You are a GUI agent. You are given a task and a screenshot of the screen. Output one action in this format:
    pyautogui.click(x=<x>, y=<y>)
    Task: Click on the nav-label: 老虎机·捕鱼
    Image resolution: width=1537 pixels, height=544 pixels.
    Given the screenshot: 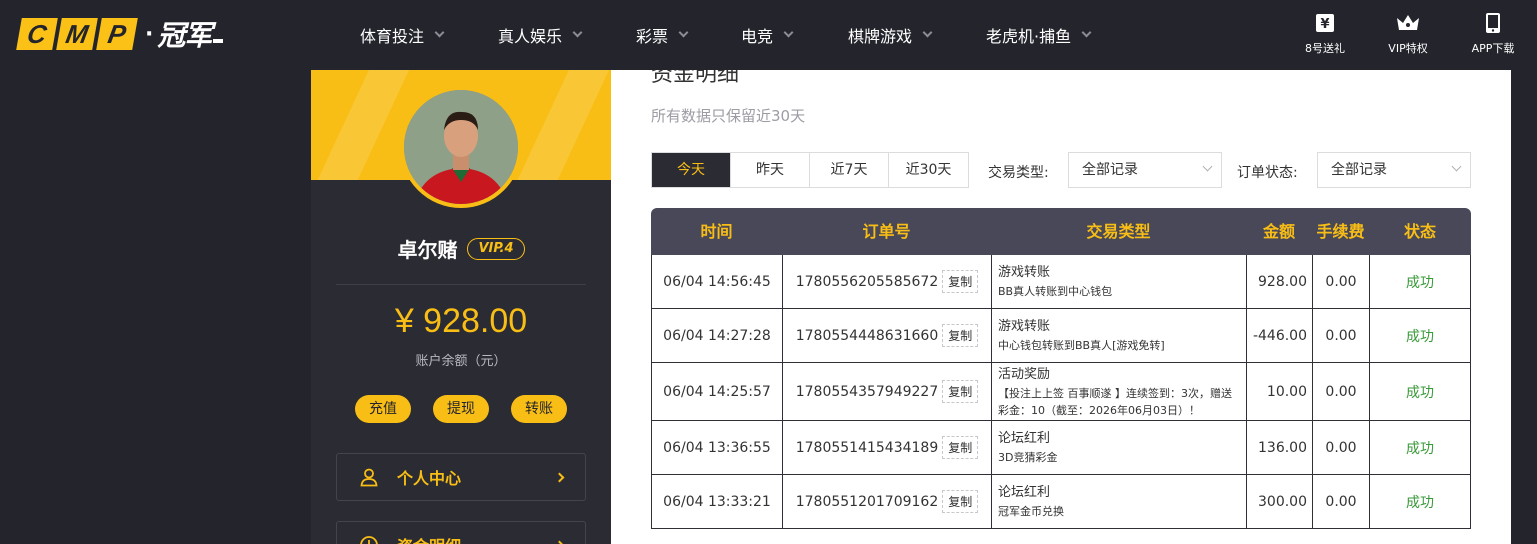 What is the action you would take?
    pyautogui.click(x=1029, y=36)
    